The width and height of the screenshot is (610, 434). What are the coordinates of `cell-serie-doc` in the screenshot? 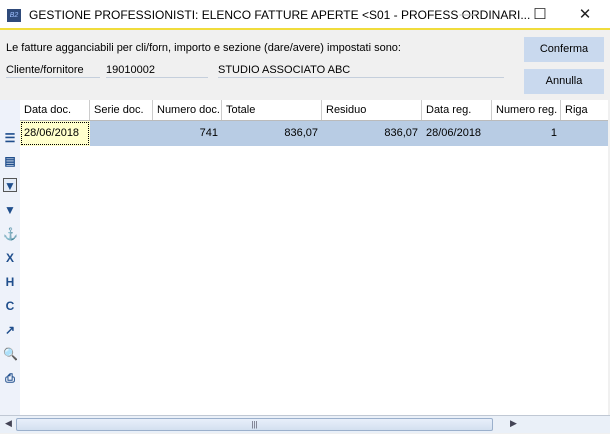 It's located at (121, 133).